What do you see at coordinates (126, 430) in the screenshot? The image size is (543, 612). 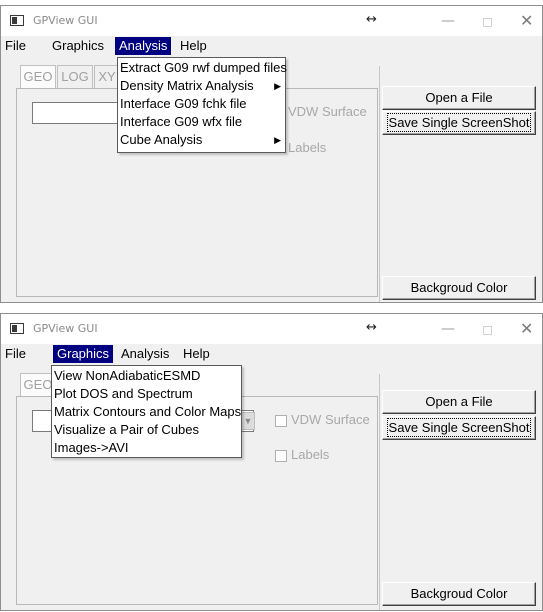 I see `menu-item-visualize-cubes: Visualize a Pair of Cubes` at bounding box center [126, 430].